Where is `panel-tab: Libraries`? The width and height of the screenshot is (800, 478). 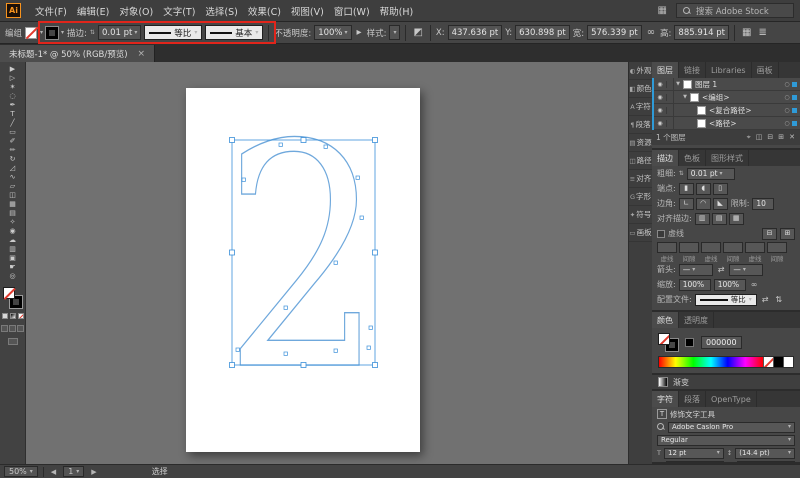 panel-tab: Libraries is located at coordinates (729, 70).